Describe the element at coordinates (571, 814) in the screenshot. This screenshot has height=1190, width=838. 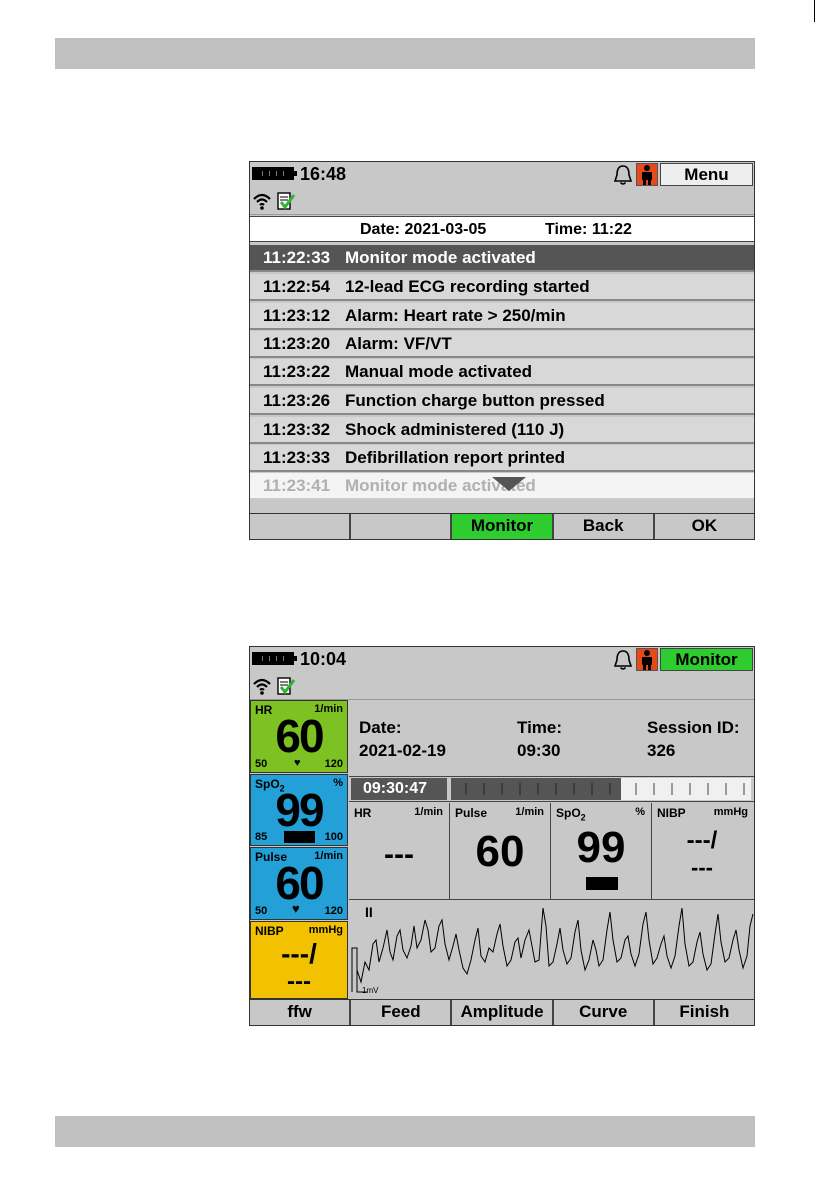
I see `param-spo2-label: SpO2` at that location.